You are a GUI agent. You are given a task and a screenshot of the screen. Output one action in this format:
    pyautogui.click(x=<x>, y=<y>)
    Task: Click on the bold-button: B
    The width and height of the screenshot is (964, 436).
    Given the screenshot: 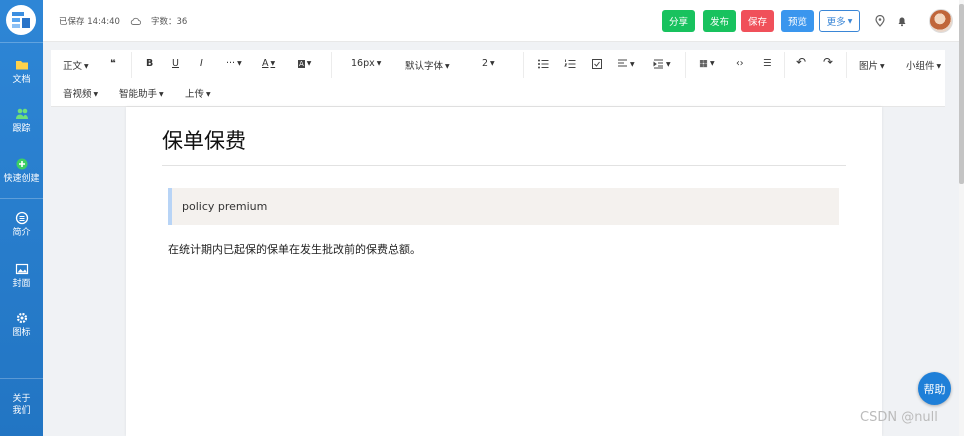 What is the action you would take?
    pyautogui.click(x=149, y=63)
    